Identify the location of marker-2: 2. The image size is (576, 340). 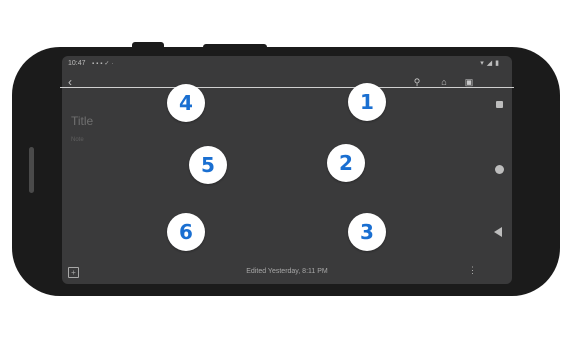
(346, 163).